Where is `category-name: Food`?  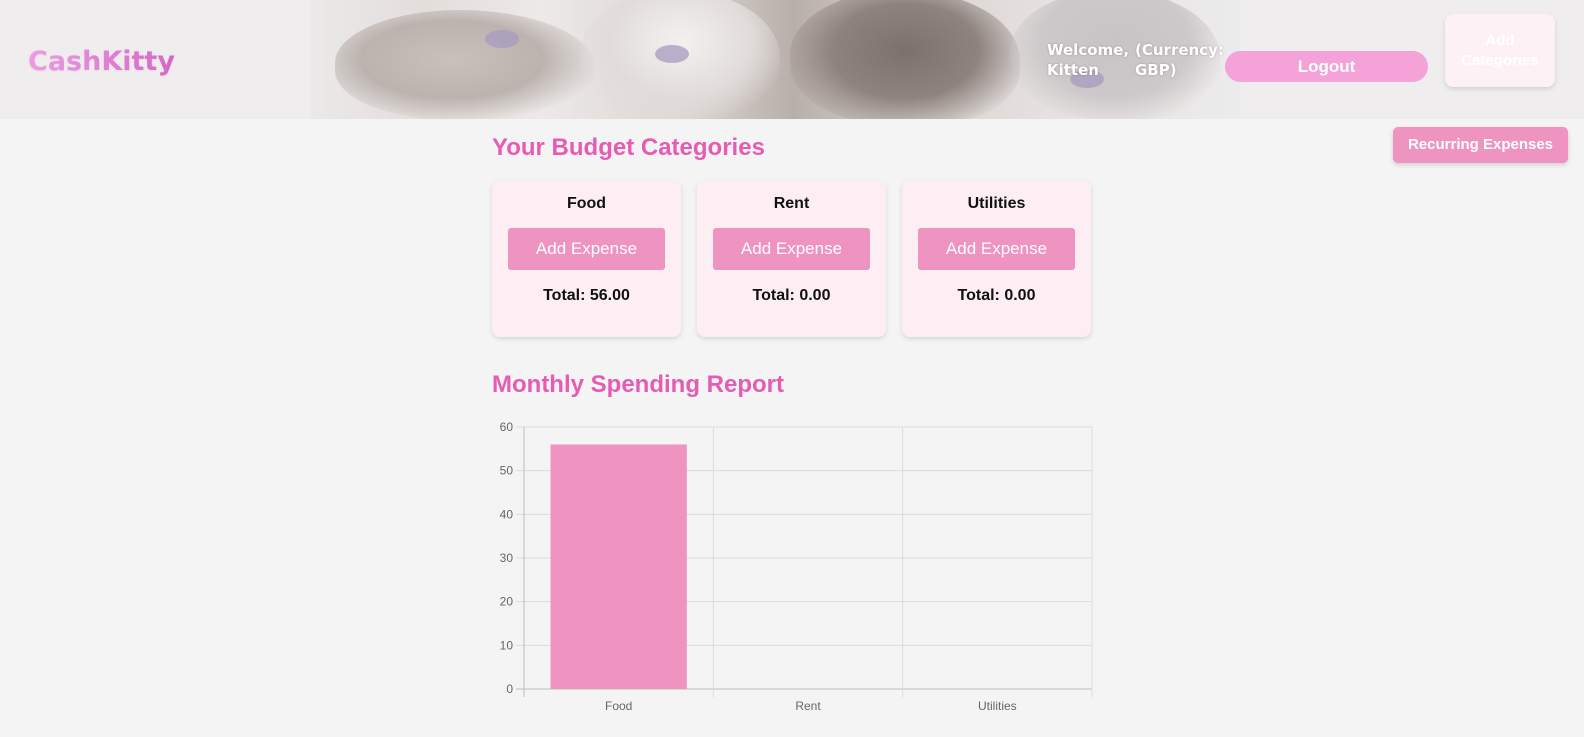
category-name: Food is located at coordinates (586, 203).